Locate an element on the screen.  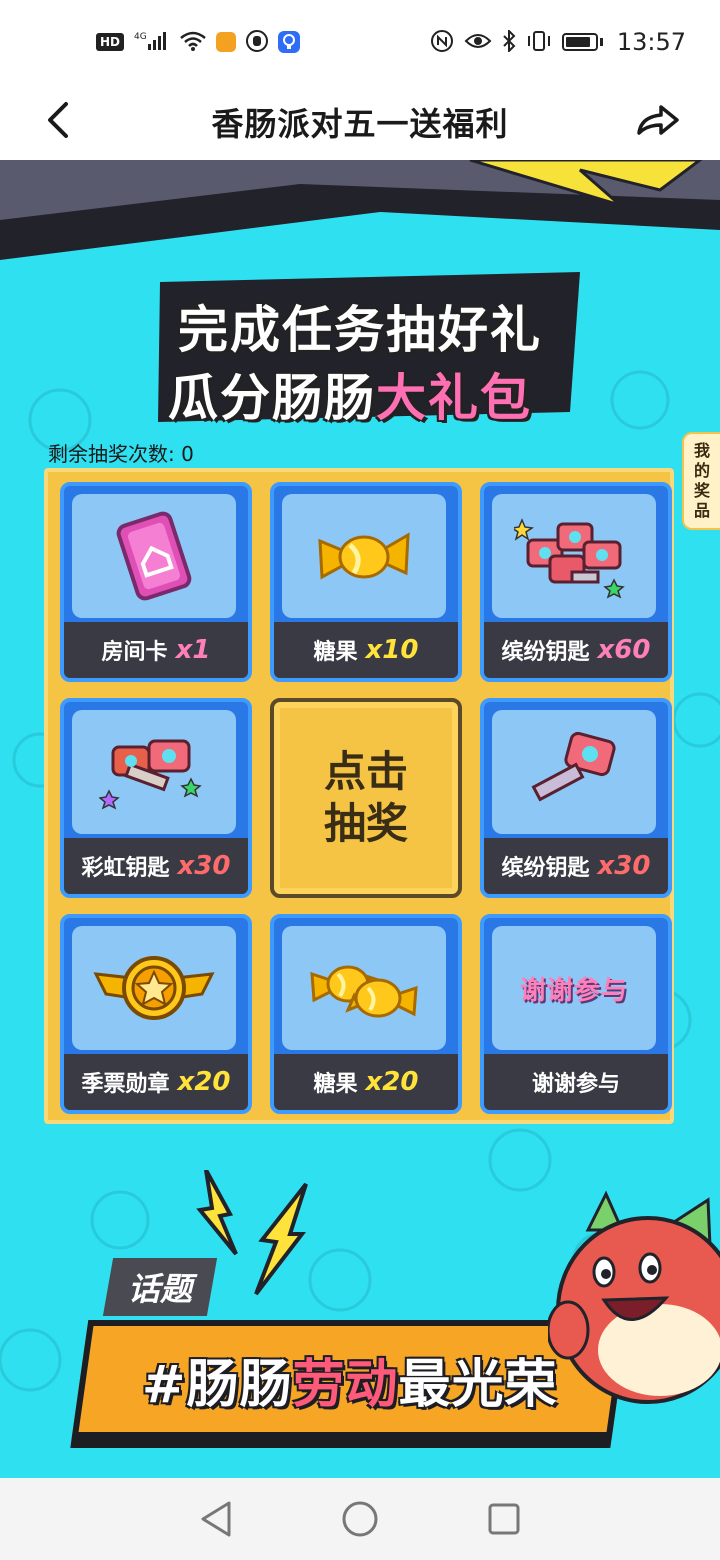
prize-caption: 季票勋章 x20 is located at coordinates (156, 1082).